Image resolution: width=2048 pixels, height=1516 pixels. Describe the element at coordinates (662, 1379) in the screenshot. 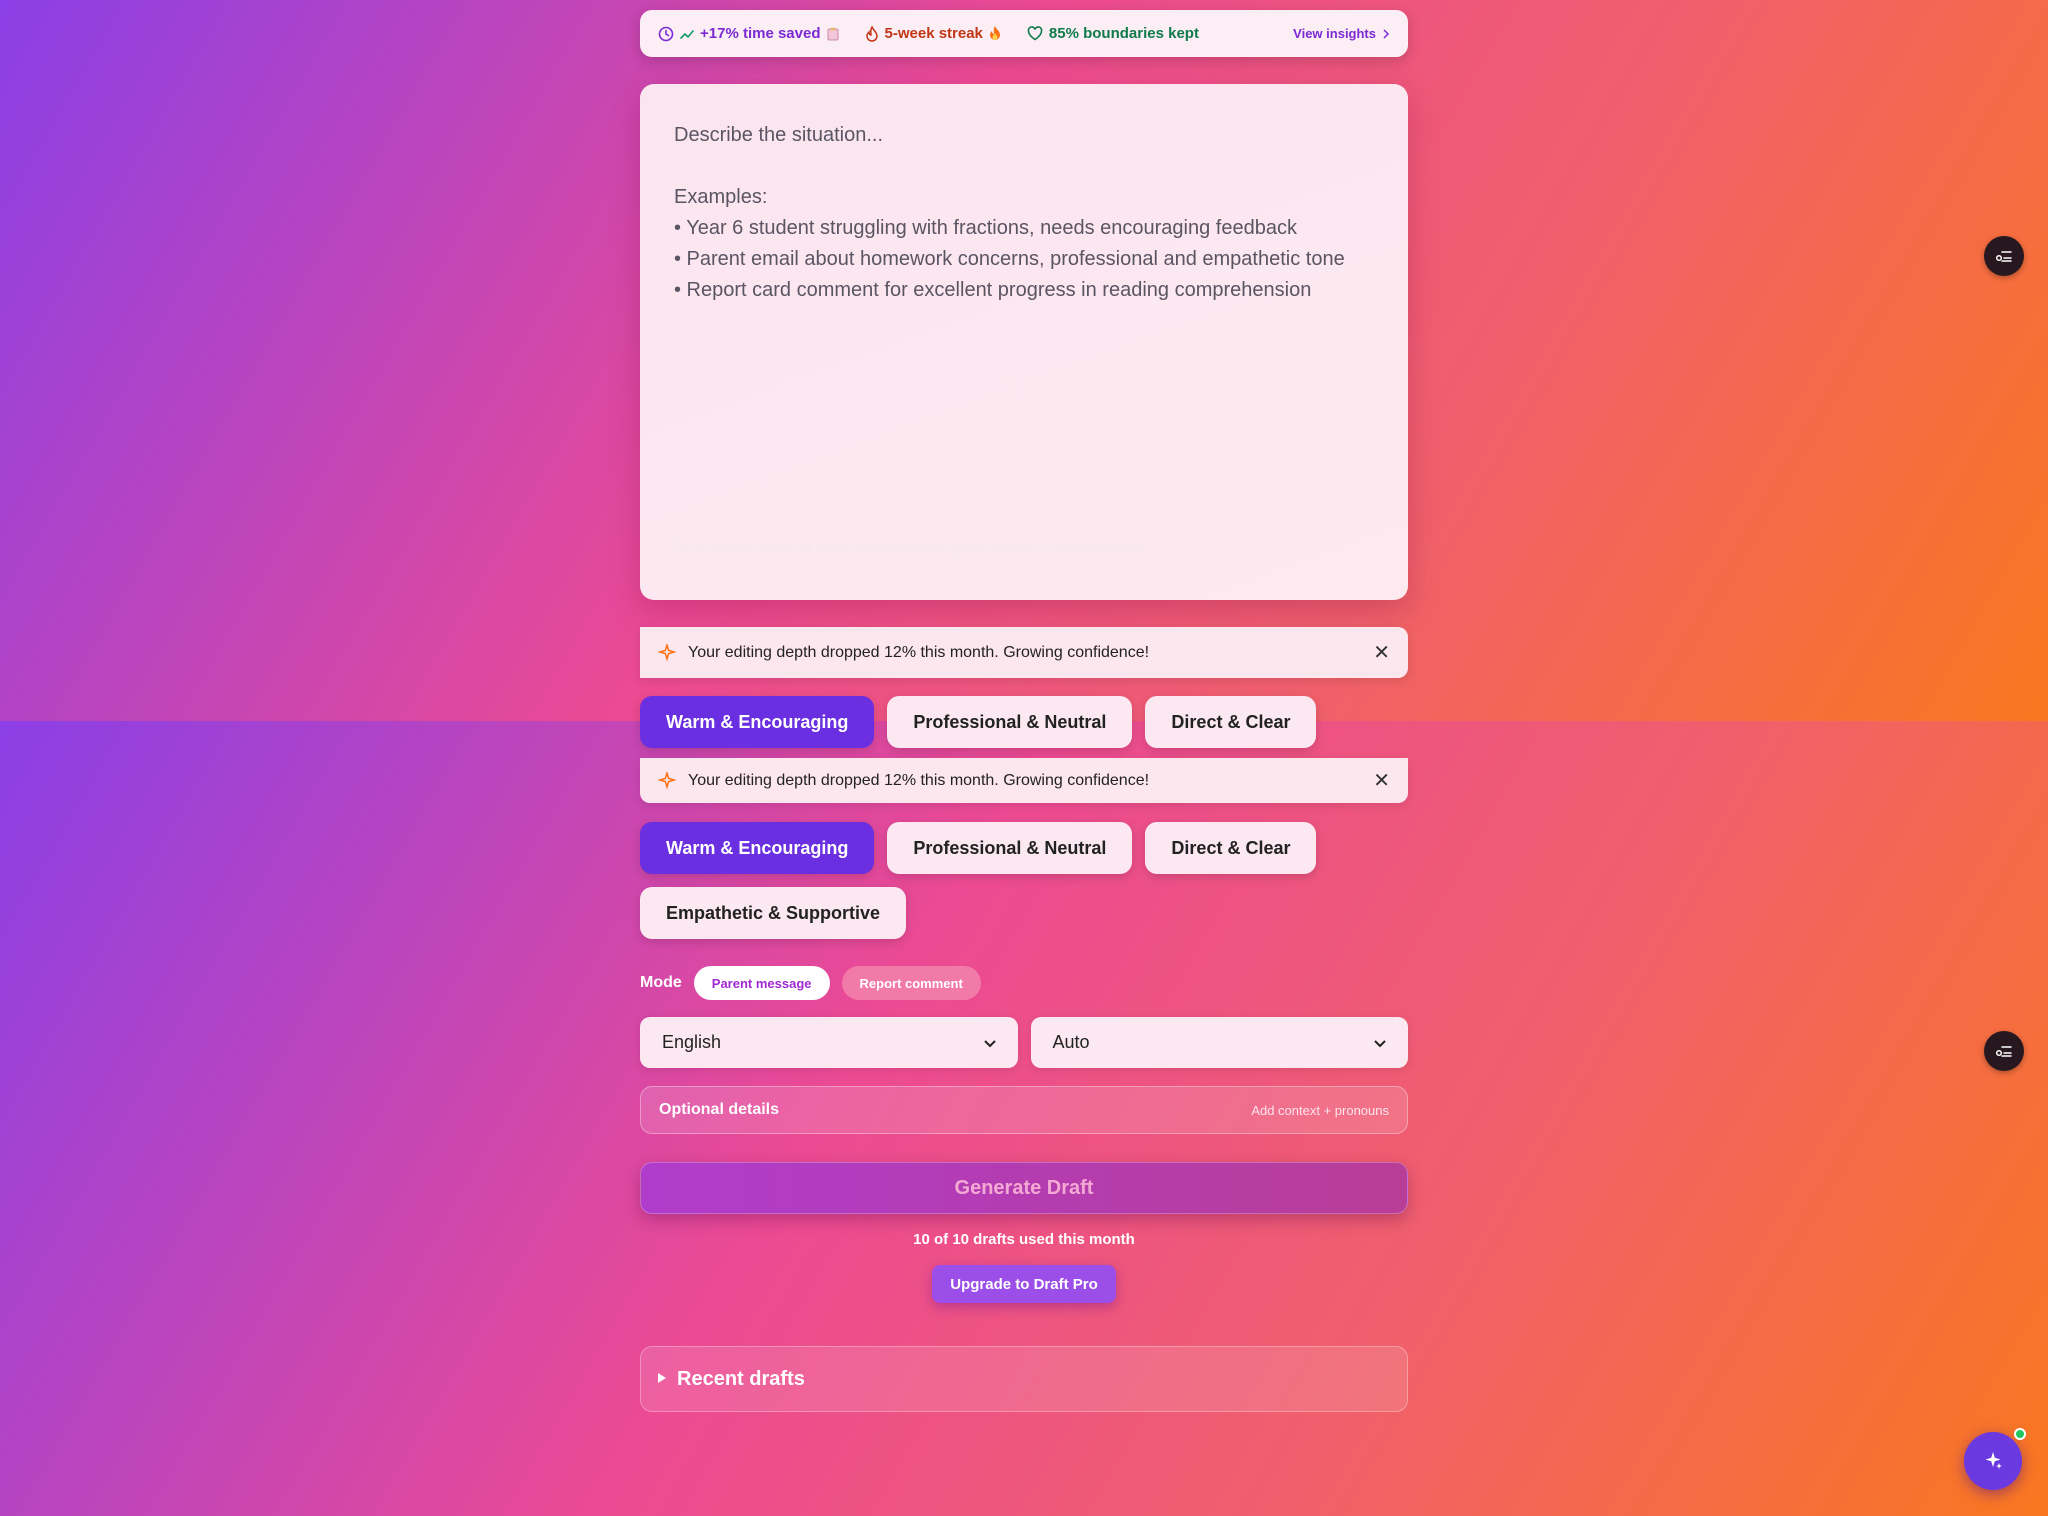

I see `triangle-right-icon` at that location.